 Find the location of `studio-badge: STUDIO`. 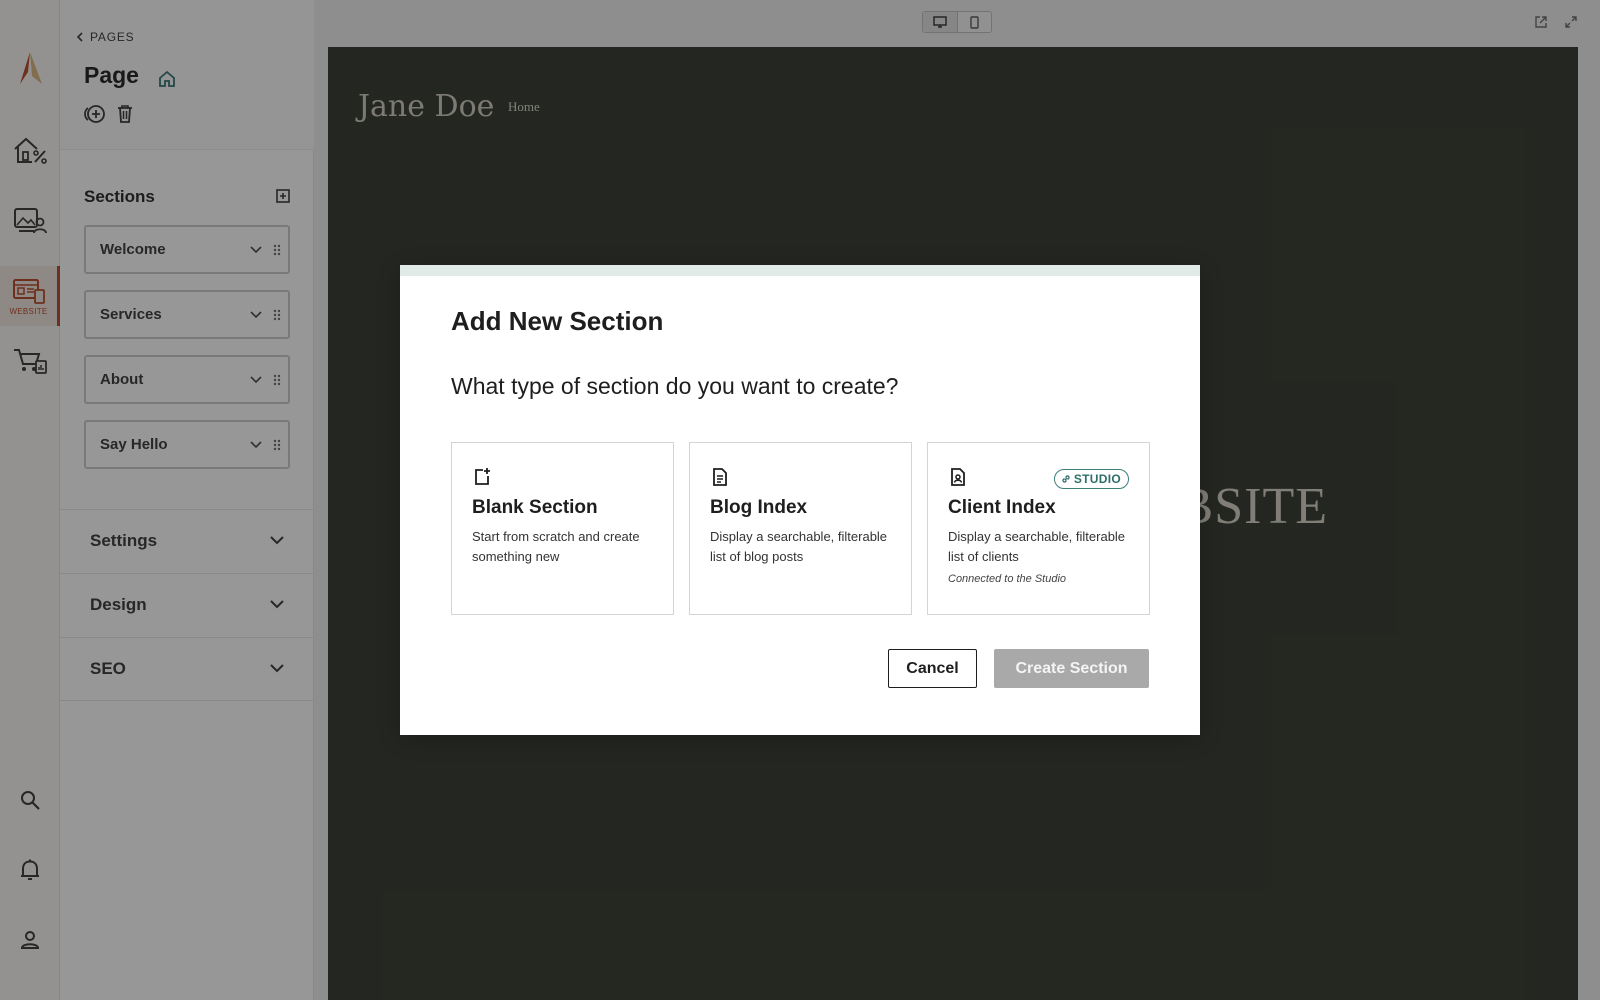

studio-badge: STUDIO is located at coordinates (1091, 479).